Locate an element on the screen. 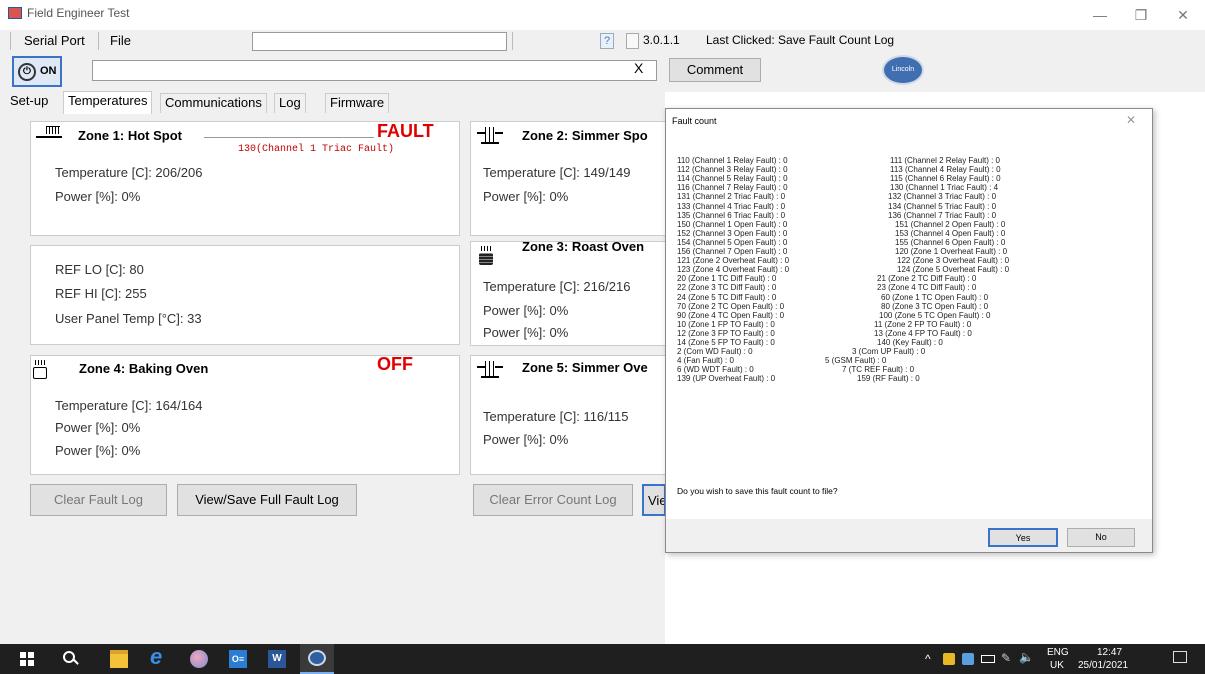 The height and width of the screenshot is (674, 1205). zone4-power-secondary: Power [%]: 0% is located at coordinates (98, 450).